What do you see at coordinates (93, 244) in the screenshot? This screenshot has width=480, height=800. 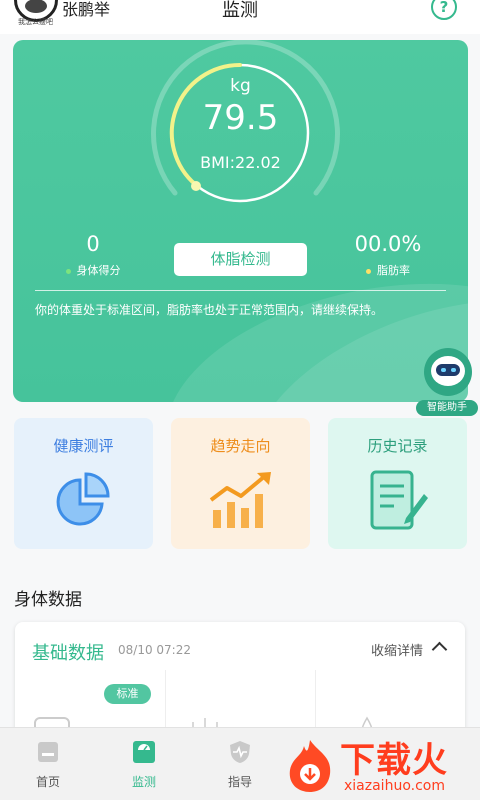 I see `body-score-value: 0` at bounding box center [93, 244].